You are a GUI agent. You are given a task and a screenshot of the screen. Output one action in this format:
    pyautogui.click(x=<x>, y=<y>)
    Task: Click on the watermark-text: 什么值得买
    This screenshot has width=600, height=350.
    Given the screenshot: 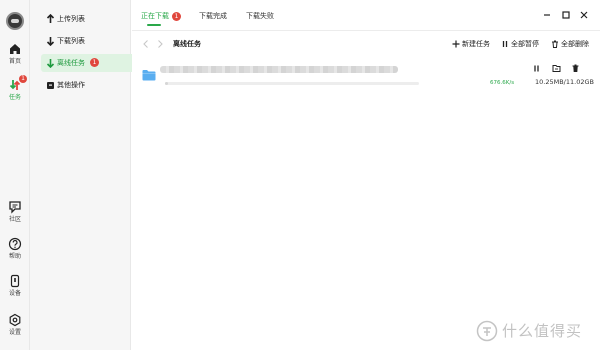 What is the action you would take?
    pyautogui.click(x=542, y=331)
    